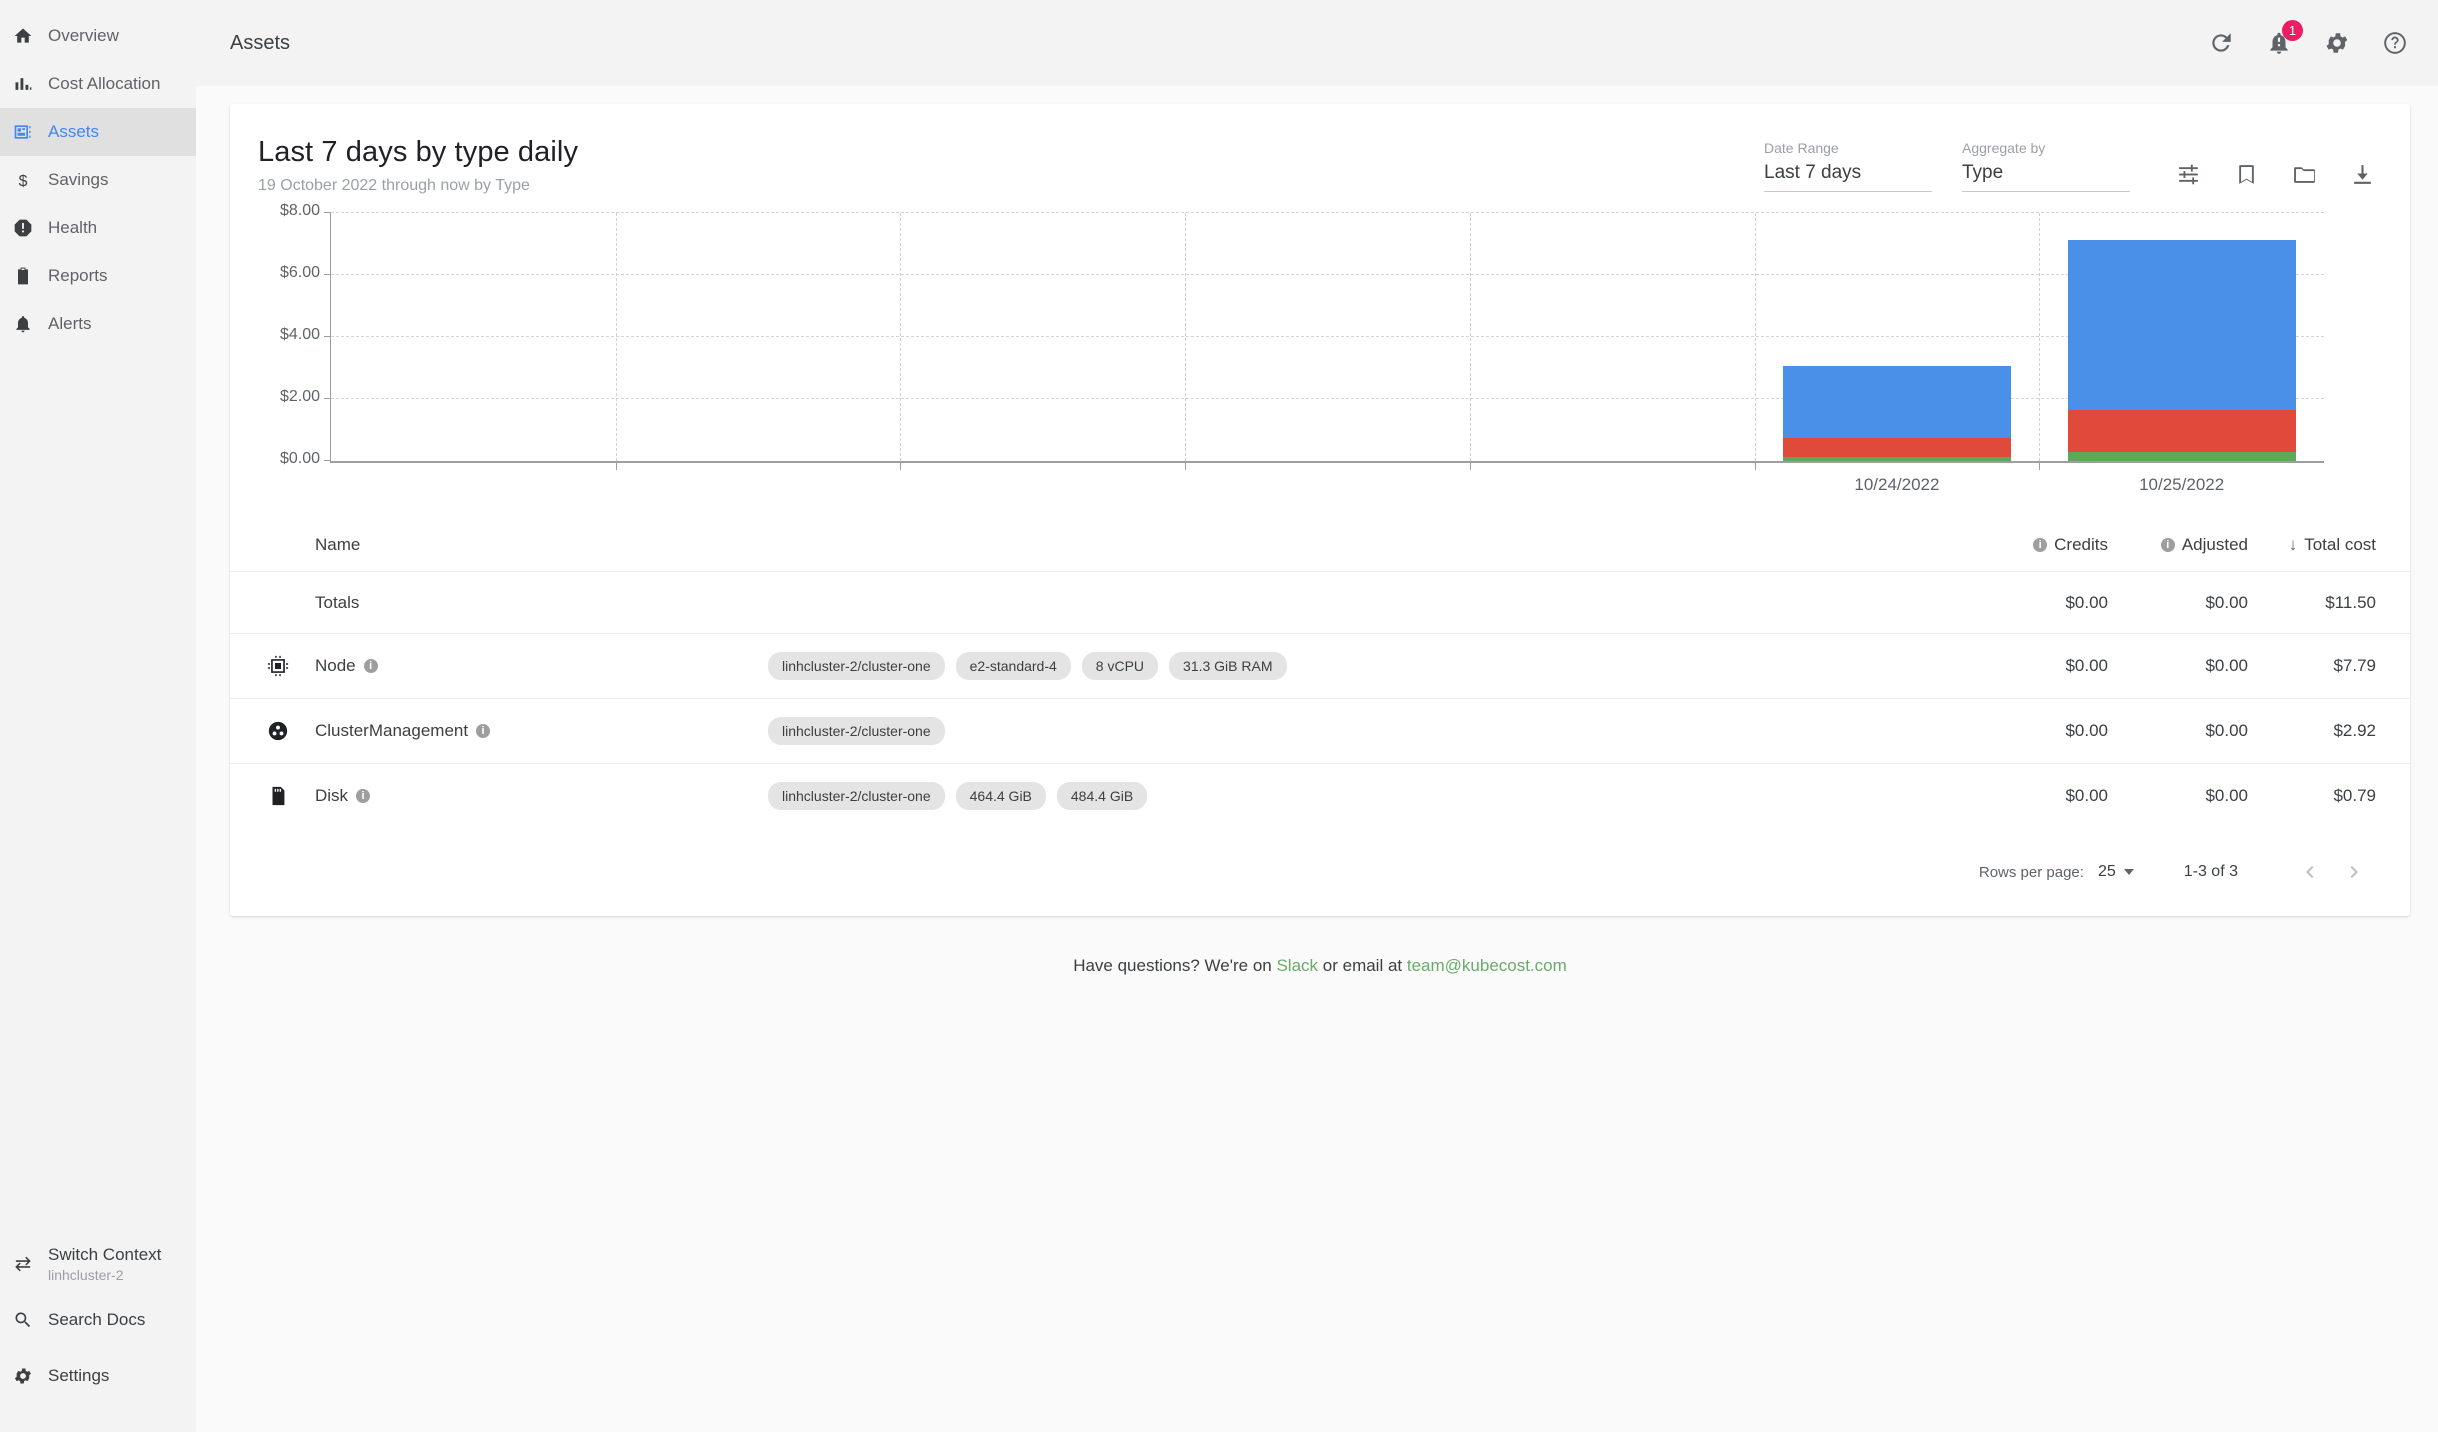  Describe the element at coordinates (2354, 872) in the screenshot. I see `next-page-button` at that location.